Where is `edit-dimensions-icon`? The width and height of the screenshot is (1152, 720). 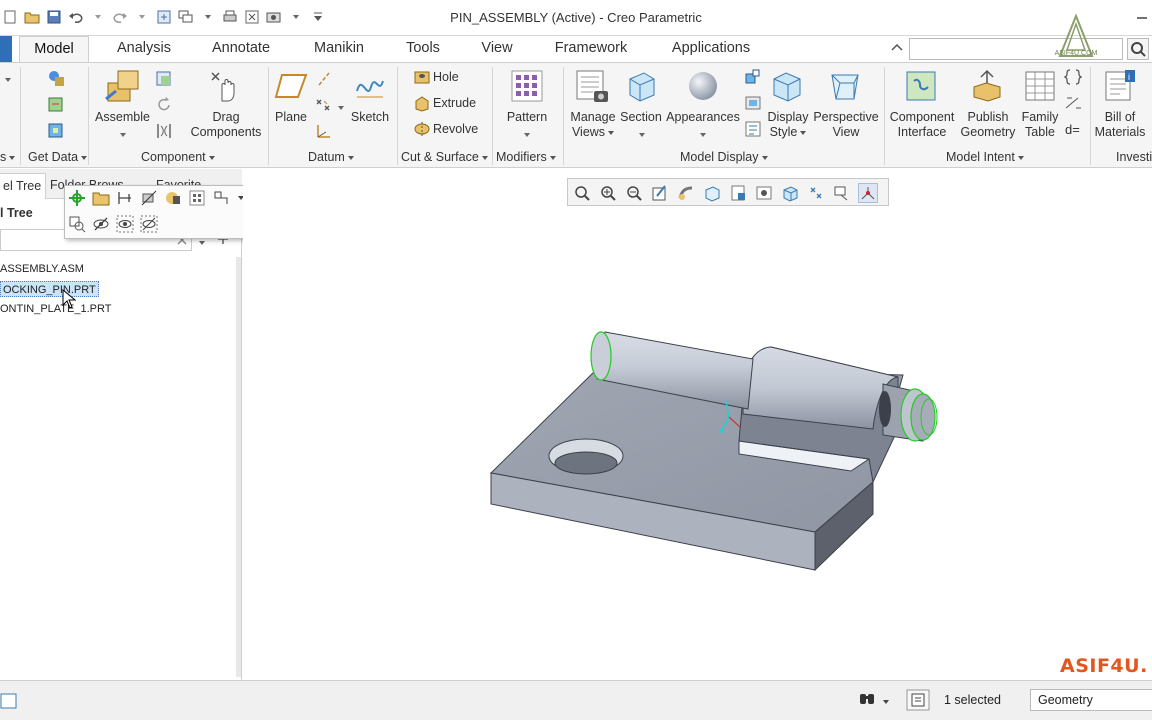
edit-dimensions-icon is located at coordinates (125, 198).